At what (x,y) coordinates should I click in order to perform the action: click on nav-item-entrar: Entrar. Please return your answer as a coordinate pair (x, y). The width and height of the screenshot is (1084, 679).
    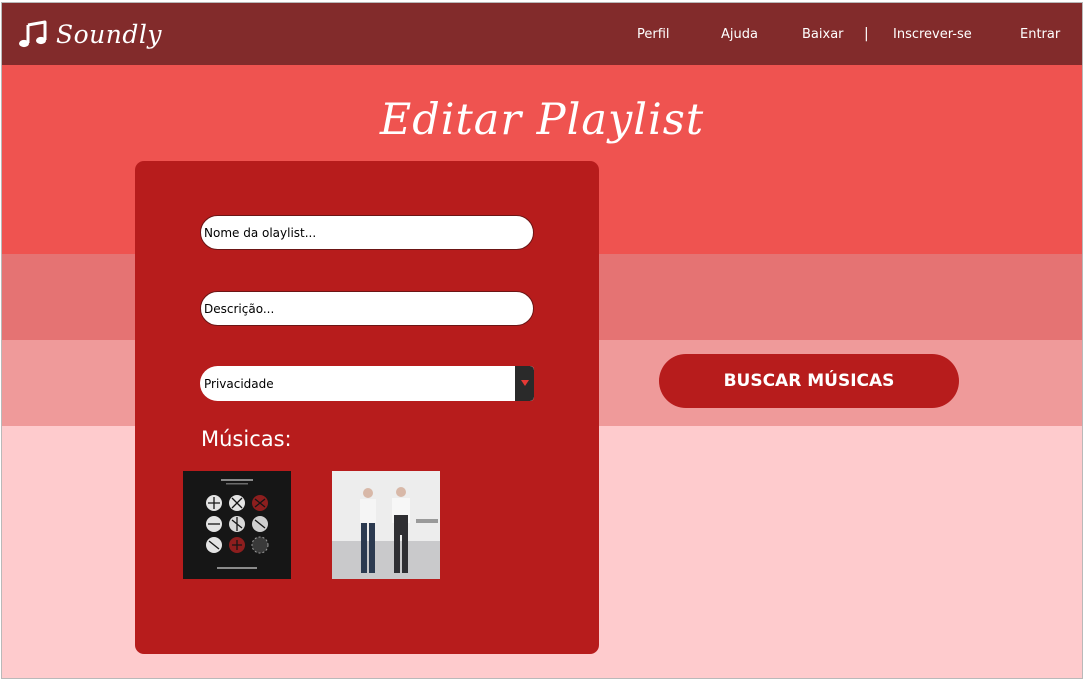
    Looking at the image, I should click on (1040, 34).